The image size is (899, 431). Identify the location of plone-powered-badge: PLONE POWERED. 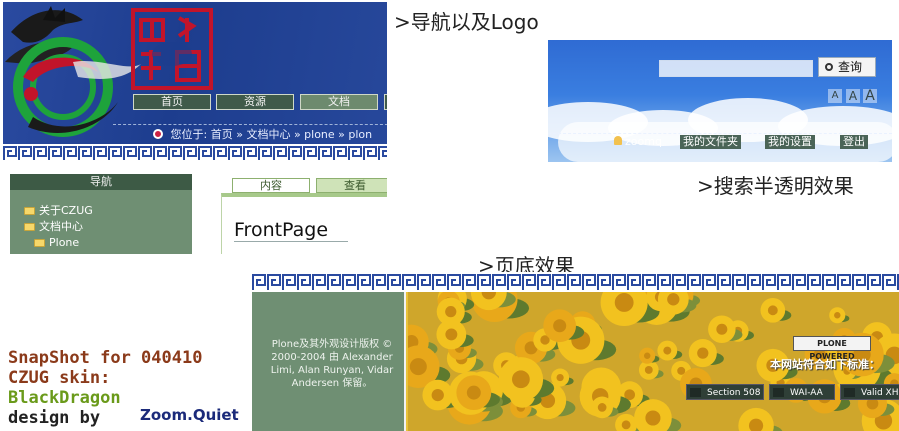
(832, 348).